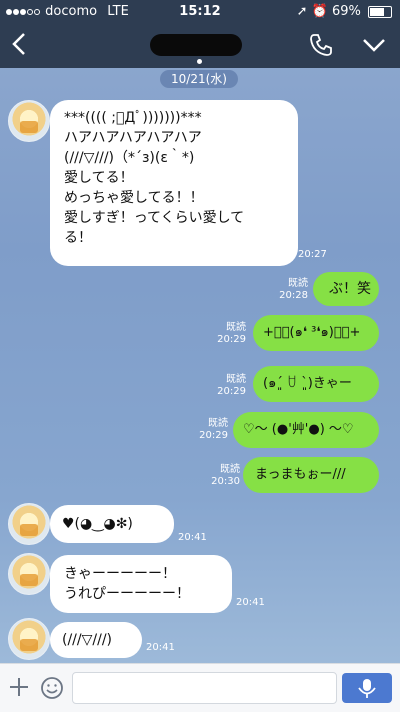 This screenshot has height=712, width=400. Describe the element at coordinates (307, 383) in the screenshot. I see `message-text: (๑ˊ͈ ꇴ ˋ͈)きゃー` at that location.